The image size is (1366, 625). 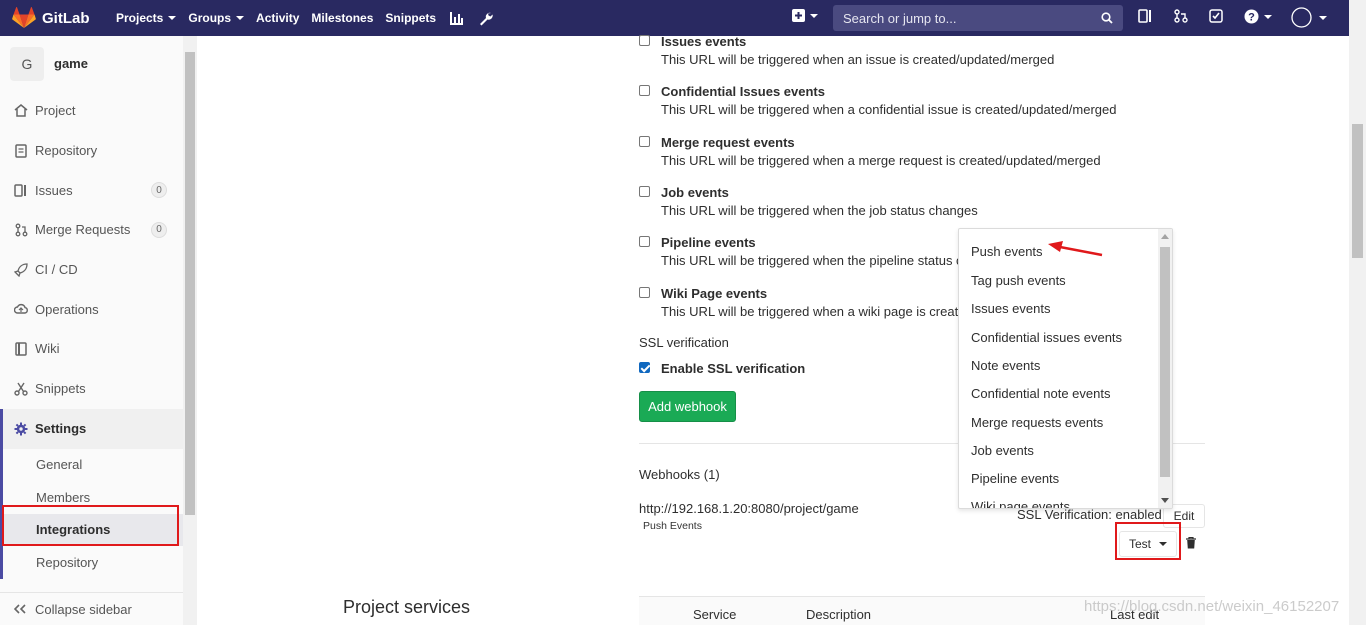 What do you see at coordinates (644, 191) in the screenshot?
I see `job-events-checkbox` at bounding box center [644, 191].